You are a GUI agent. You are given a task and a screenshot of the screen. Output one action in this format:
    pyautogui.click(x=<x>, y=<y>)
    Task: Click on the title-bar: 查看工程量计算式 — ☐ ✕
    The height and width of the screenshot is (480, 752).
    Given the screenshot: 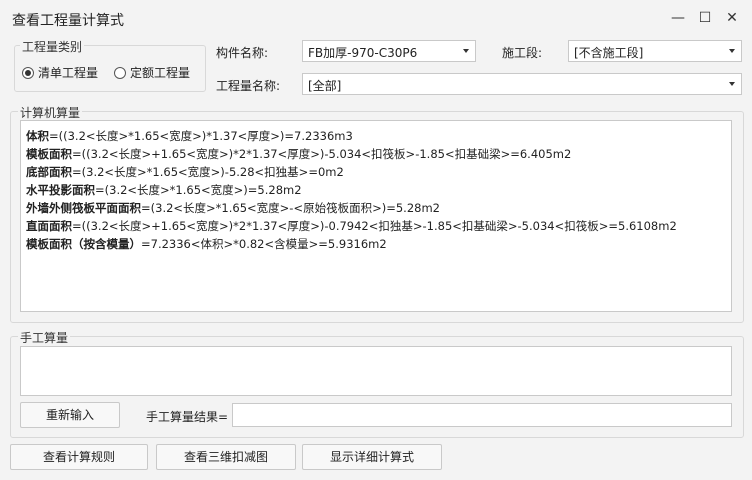 What is the action you would take?
    pyautogui.click(x=376, y=18)
    